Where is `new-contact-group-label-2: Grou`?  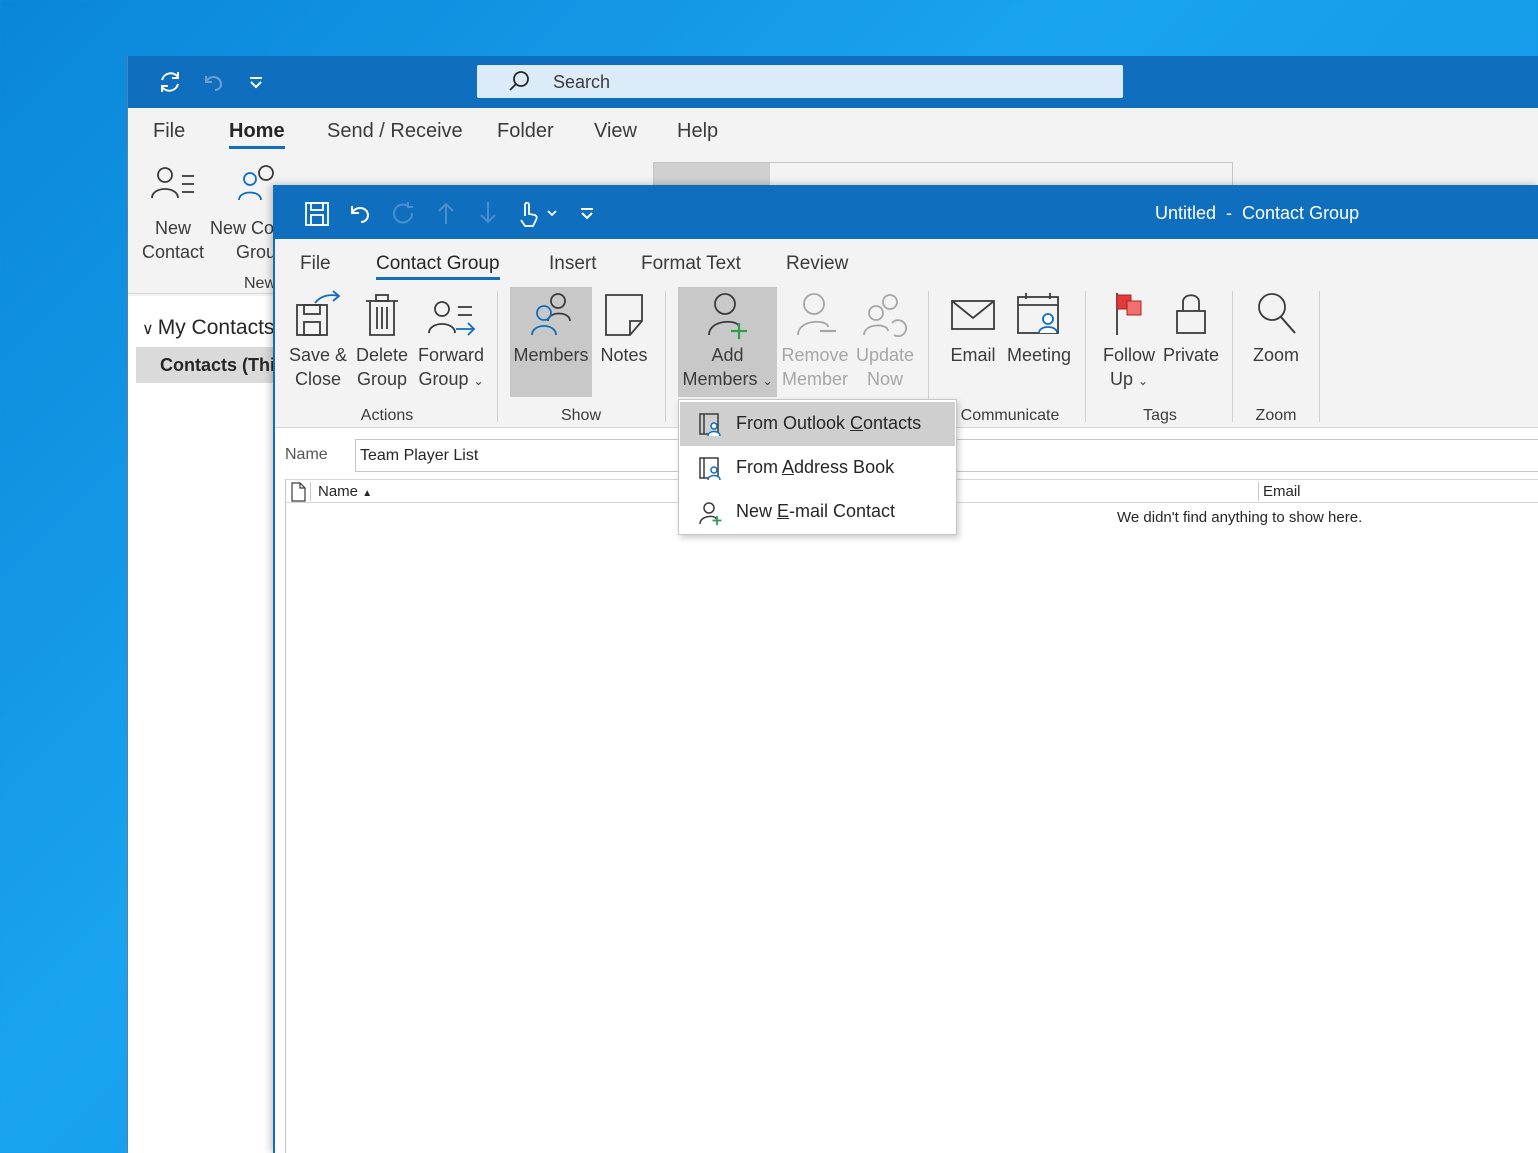
new-contact-group-label-2: Grou is located at coordinates (256, 252).